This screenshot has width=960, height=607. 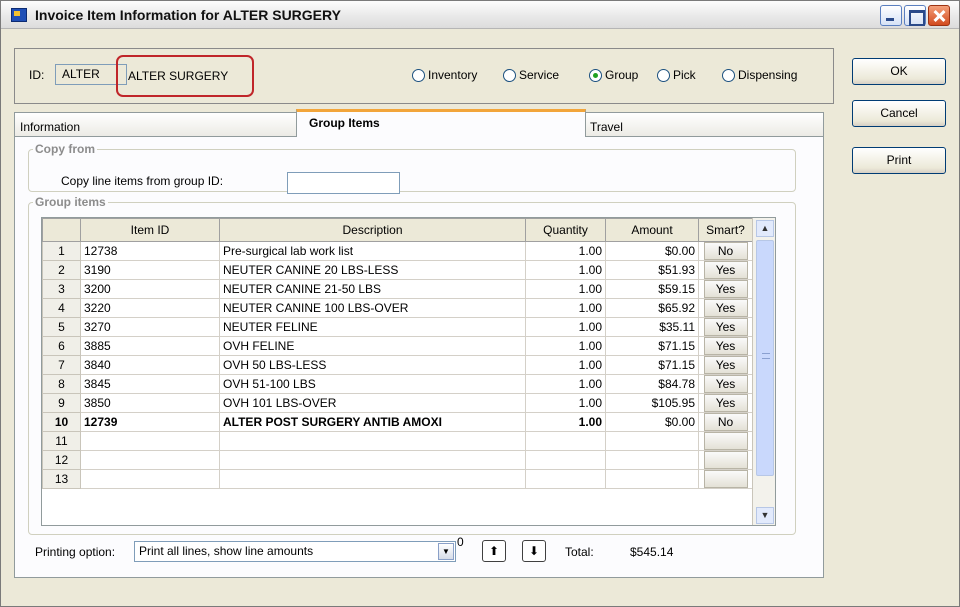 I want to click on copy-from-group-id-input, so click(x=343, y=183).